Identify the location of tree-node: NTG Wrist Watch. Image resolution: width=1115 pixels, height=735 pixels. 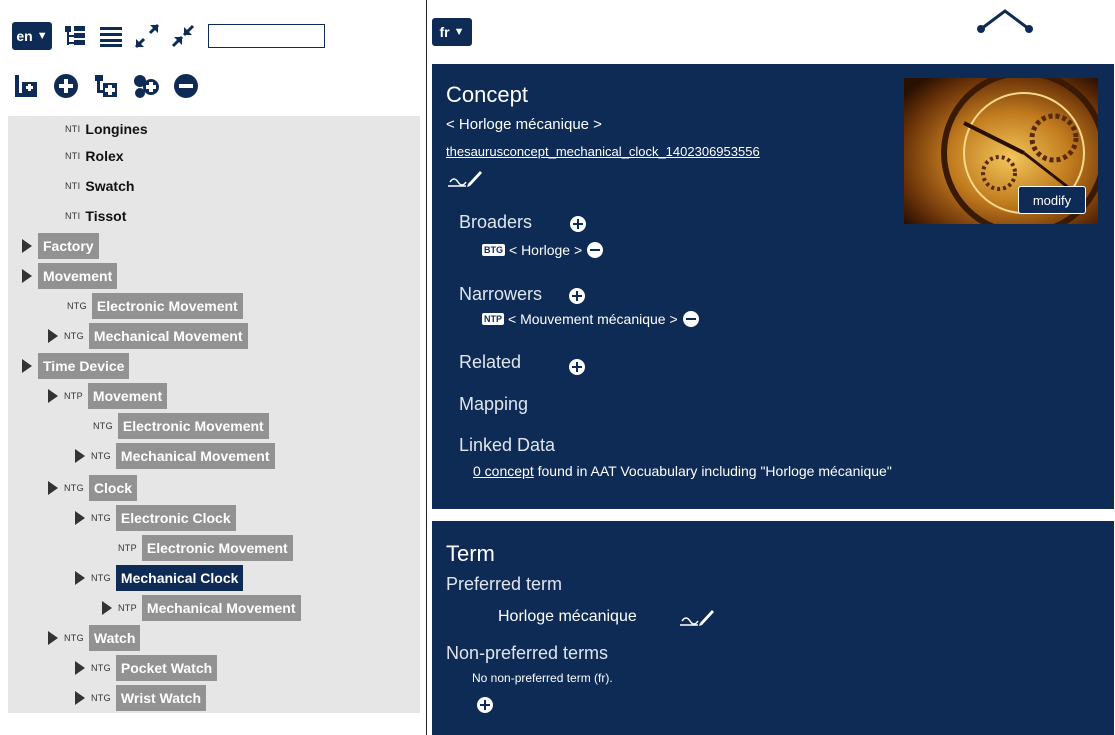
(140, 698).